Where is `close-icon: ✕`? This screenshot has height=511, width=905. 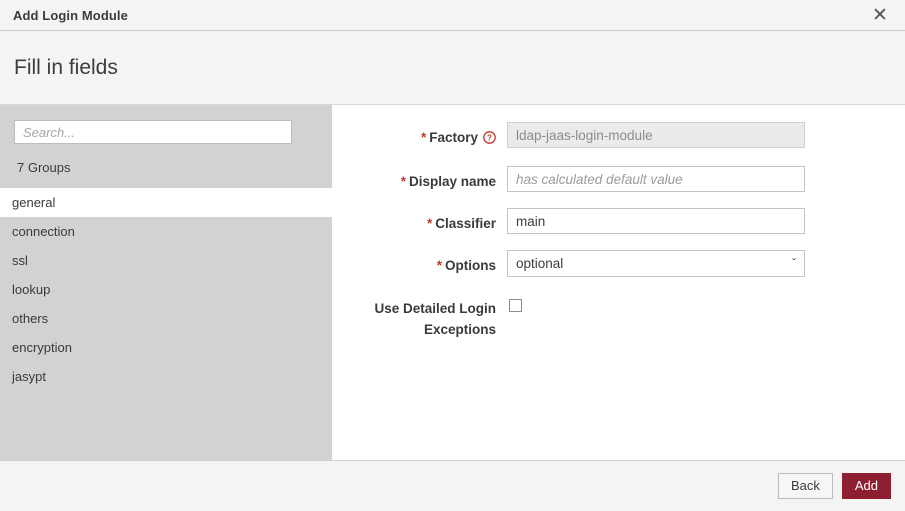 close-icon: ✕ is located at coordinates (880, 15).